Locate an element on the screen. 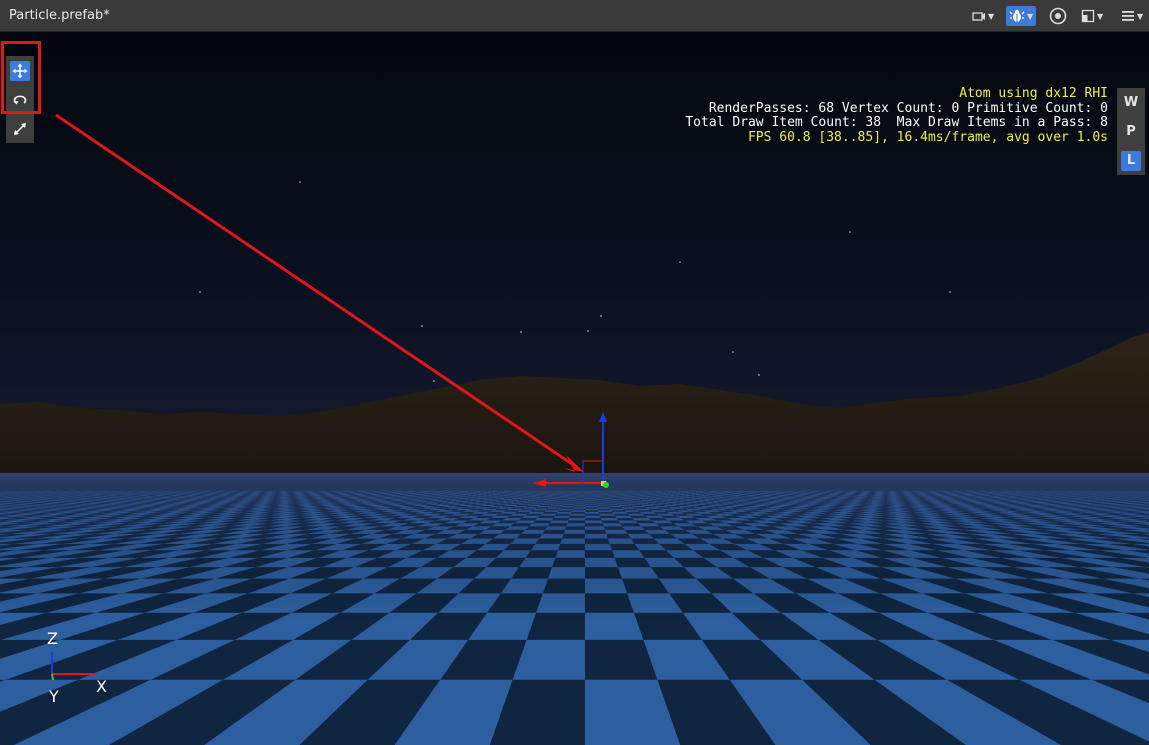  scale-tool-button is located at coordinates (20, 128).